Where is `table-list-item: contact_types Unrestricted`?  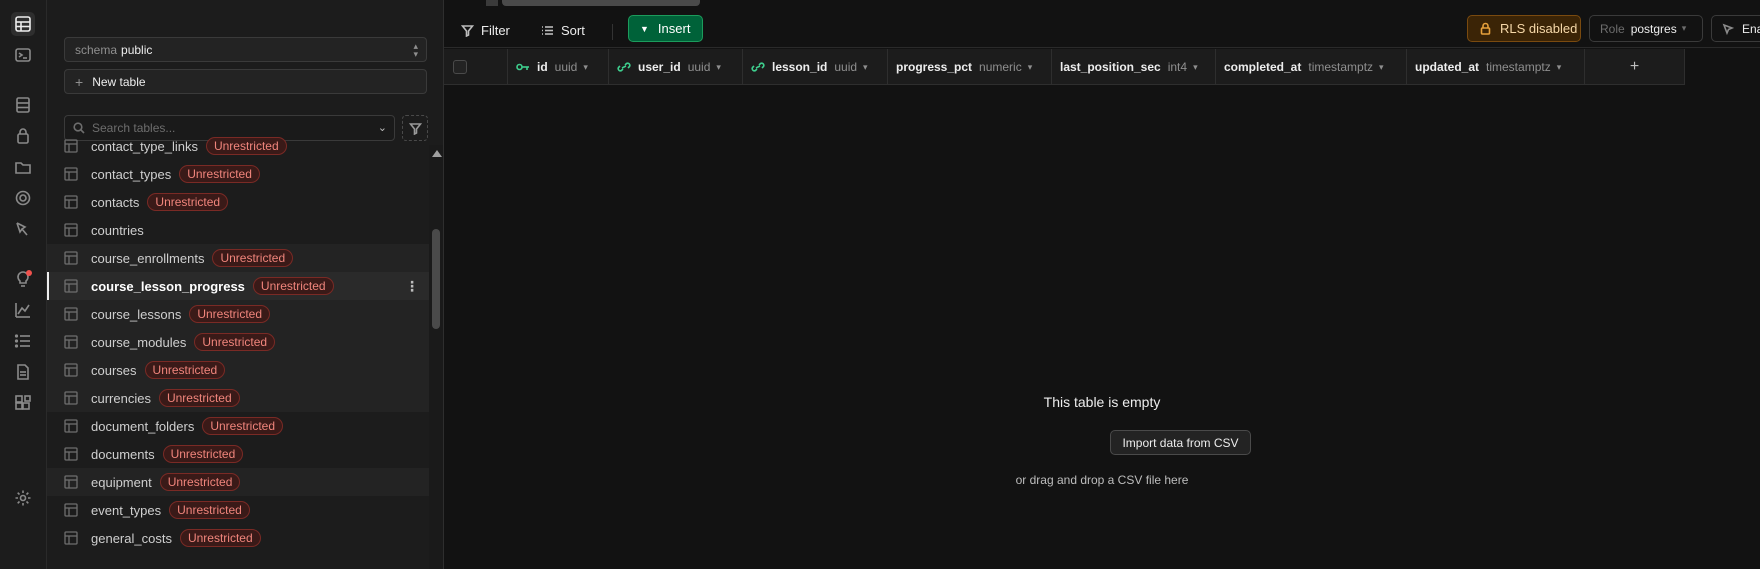
table-list-item: contact_types Unrestricted is located at coordinates (238, 174).